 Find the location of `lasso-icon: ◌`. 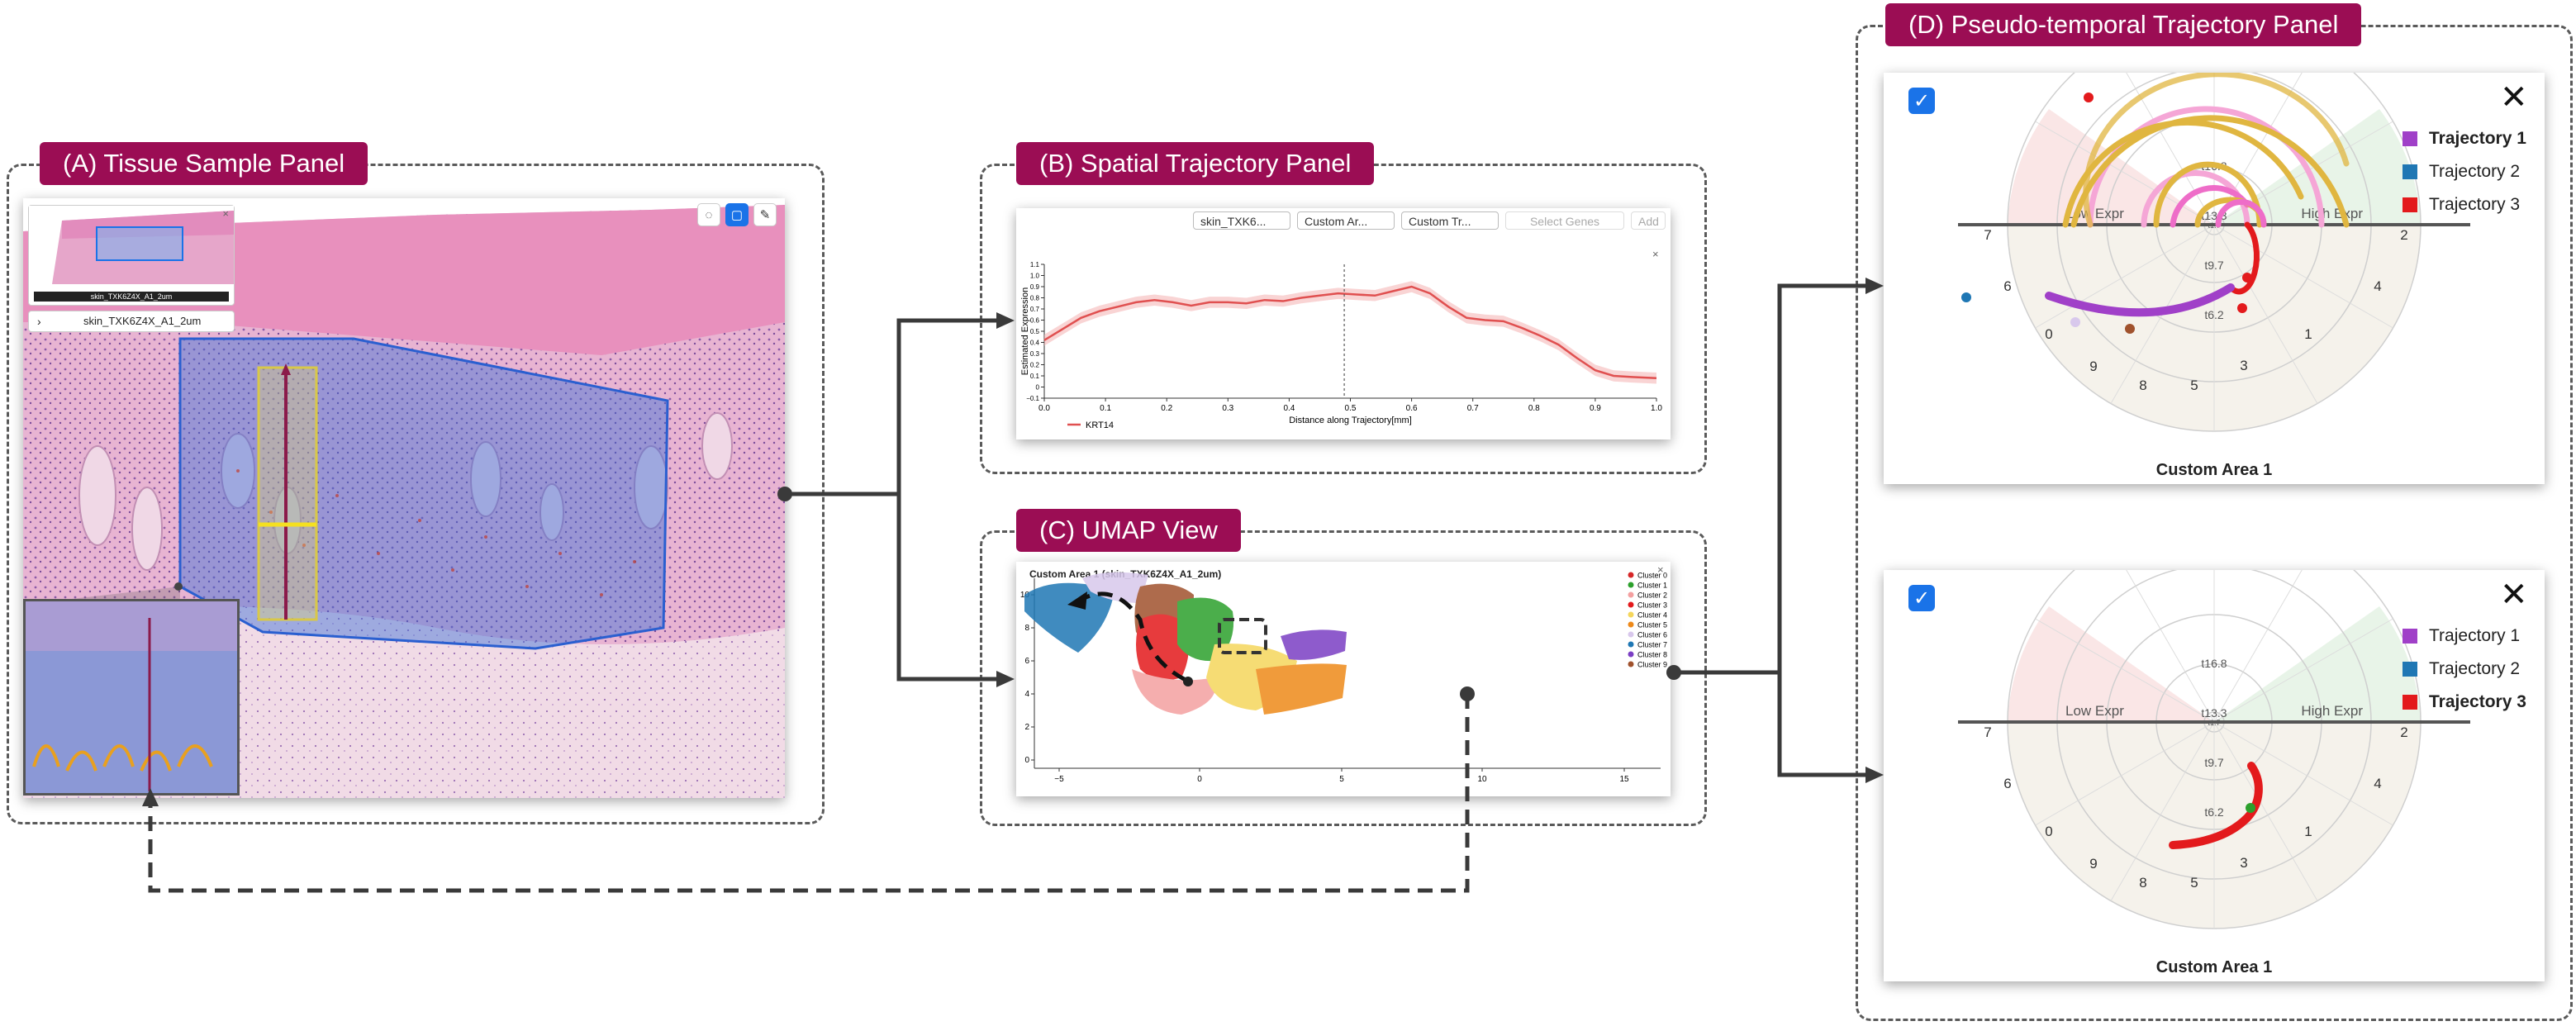

lasso-icon: ◌ is located at coordinates (708, 214).